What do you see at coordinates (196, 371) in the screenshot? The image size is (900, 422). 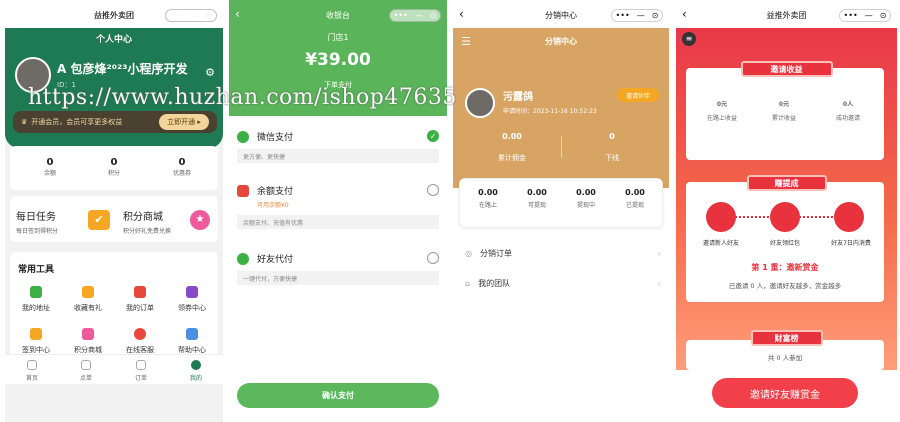 I see `tab-mine: 我的` at bounding box center [196, 371].